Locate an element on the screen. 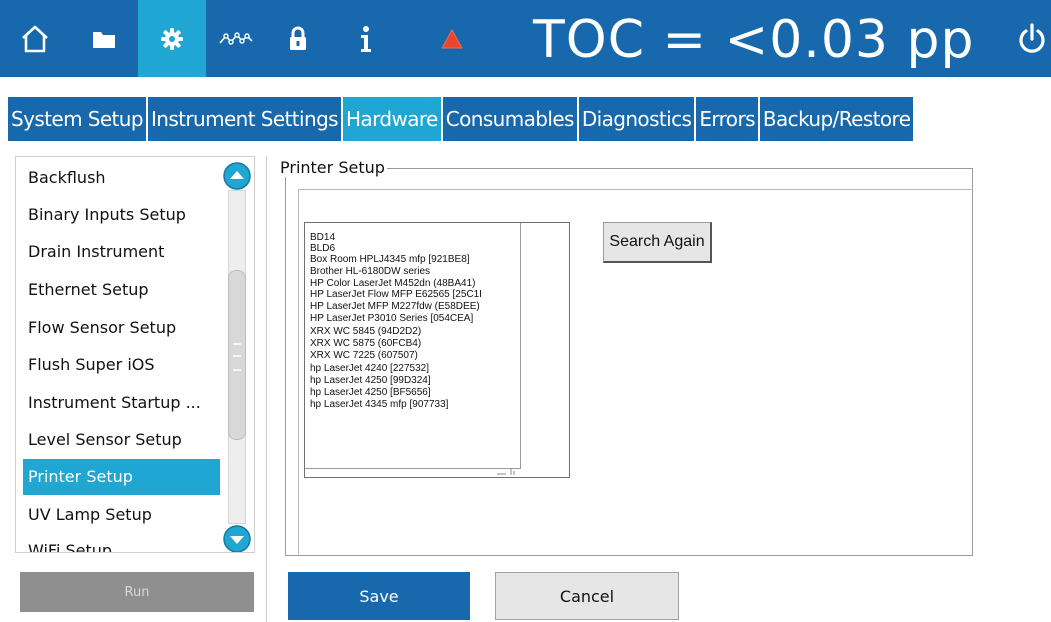  trend-button is located at coordinates (236, 38).